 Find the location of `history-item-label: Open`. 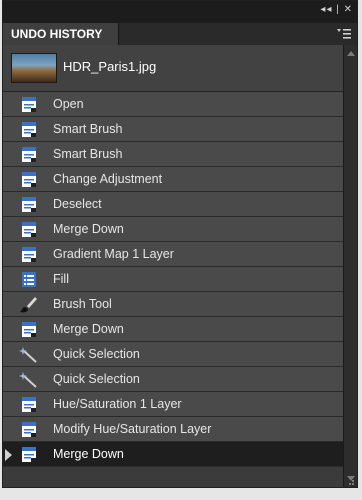

history-item-label: Open is located at coordinates (68, 104).